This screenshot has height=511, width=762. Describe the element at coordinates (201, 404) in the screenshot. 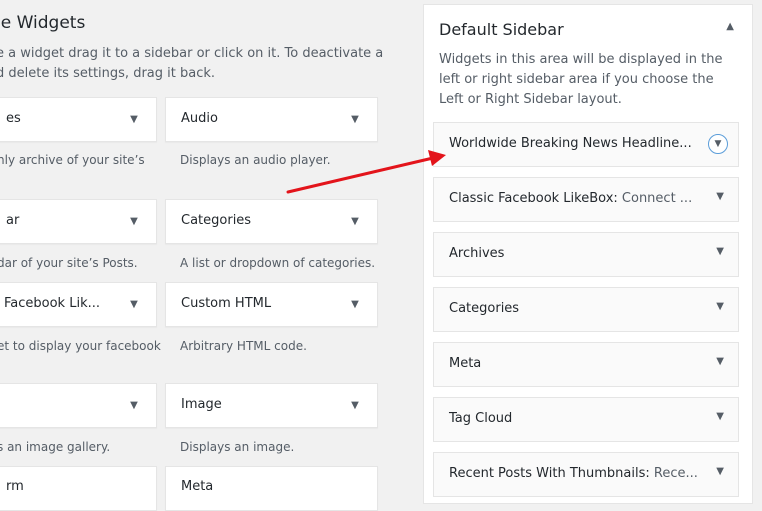

I see `widget-label: Image` at that location.